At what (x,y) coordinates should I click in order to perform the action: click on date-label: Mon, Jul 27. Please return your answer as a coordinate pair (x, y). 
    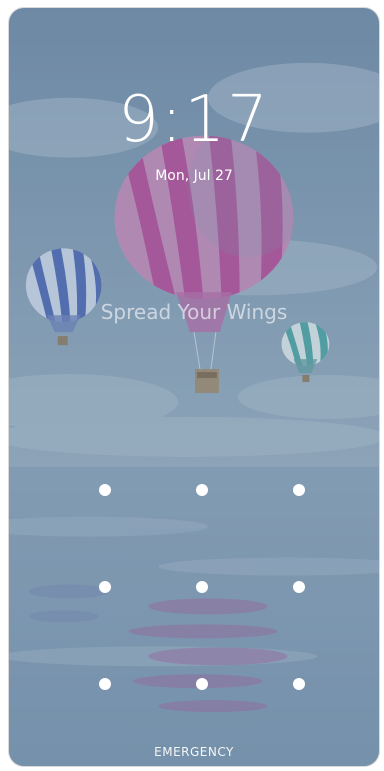
    Looking at the image, I should click on (194, 176).